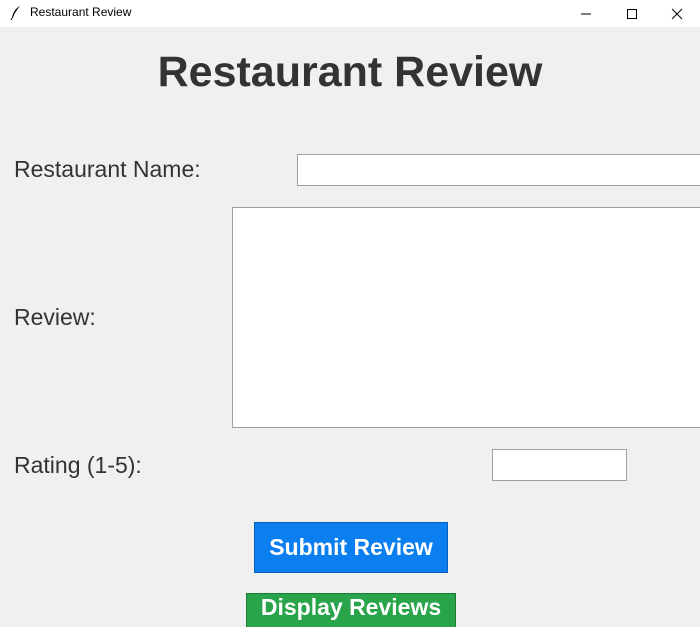  What do you see at coordinates (351, 610) in the screenshot?
I see `display-reviews-button: Display Reviews` at bounding box center [351, 610].